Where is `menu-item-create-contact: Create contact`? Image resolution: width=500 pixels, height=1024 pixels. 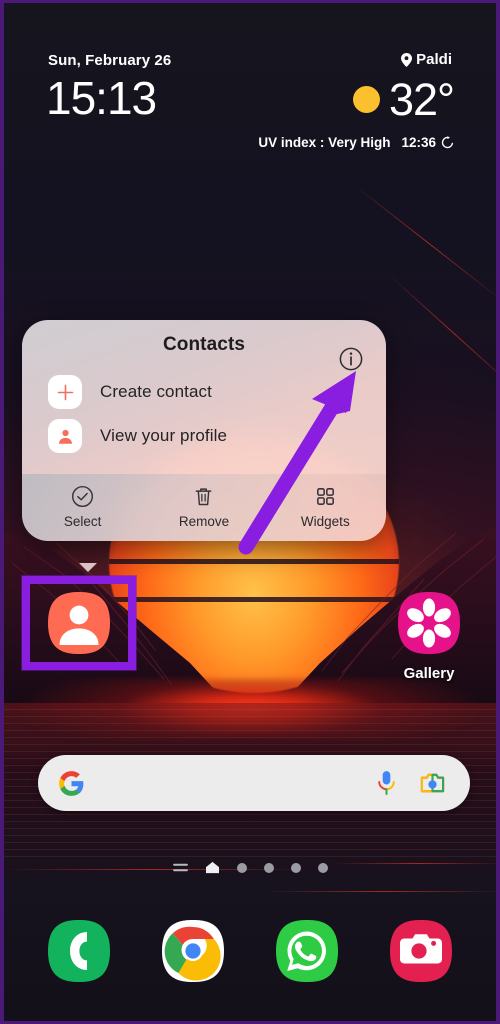 menu-item-create-contact: Create contact is located at coordinates (204, 392).